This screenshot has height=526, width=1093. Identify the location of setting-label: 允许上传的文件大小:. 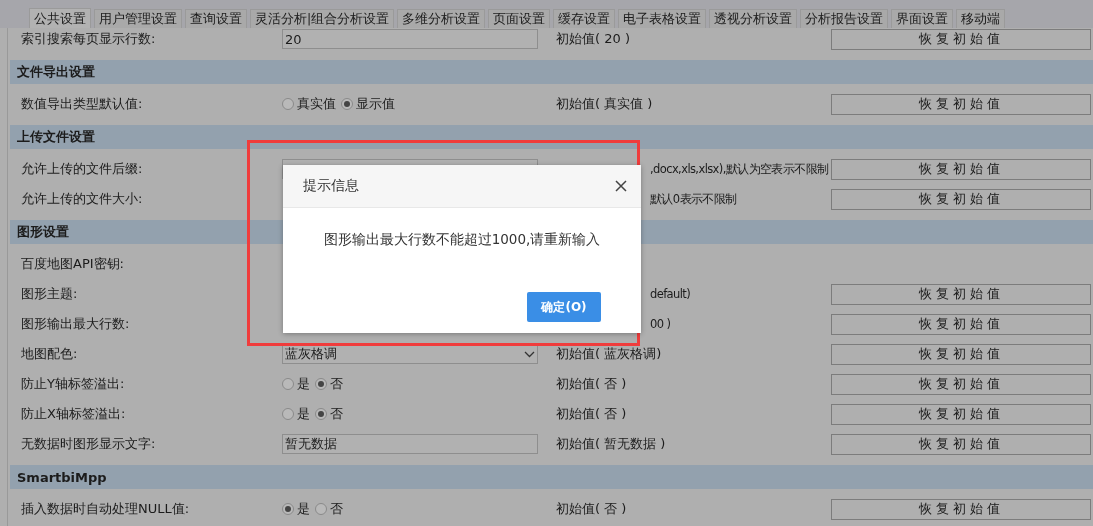
(82, 199).